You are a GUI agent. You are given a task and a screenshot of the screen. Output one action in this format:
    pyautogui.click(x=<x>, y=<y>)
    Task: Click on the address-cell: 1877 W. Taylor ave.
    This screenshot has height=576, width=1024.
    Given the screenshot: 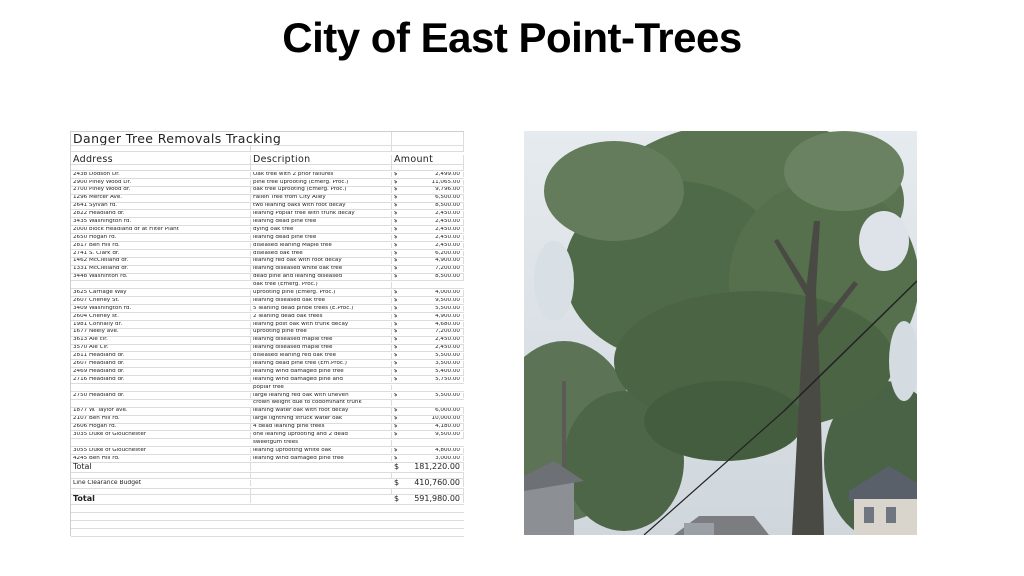 What is the action you would take?
    pyautogui.click(x=161, y=411)
    